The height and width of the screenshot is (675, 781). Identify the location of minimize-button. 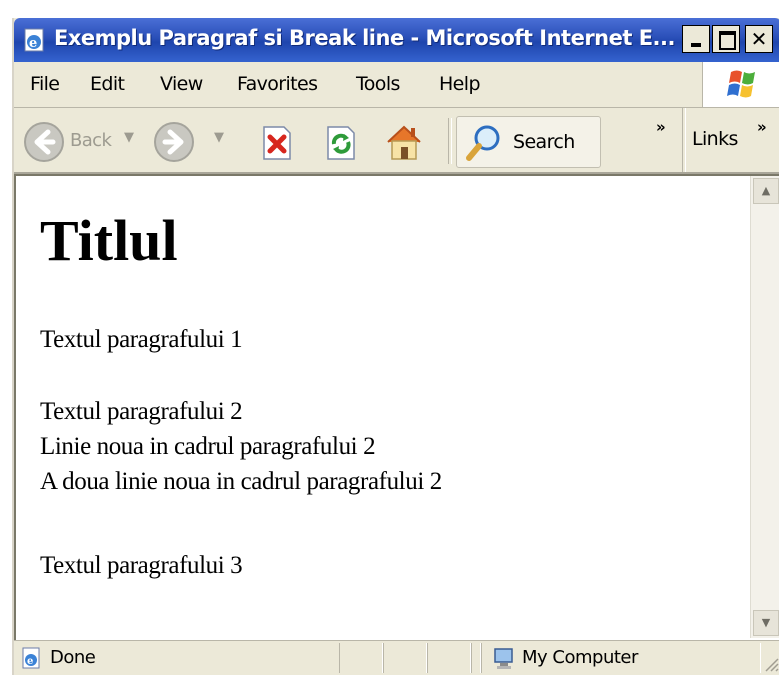
(696, 39).